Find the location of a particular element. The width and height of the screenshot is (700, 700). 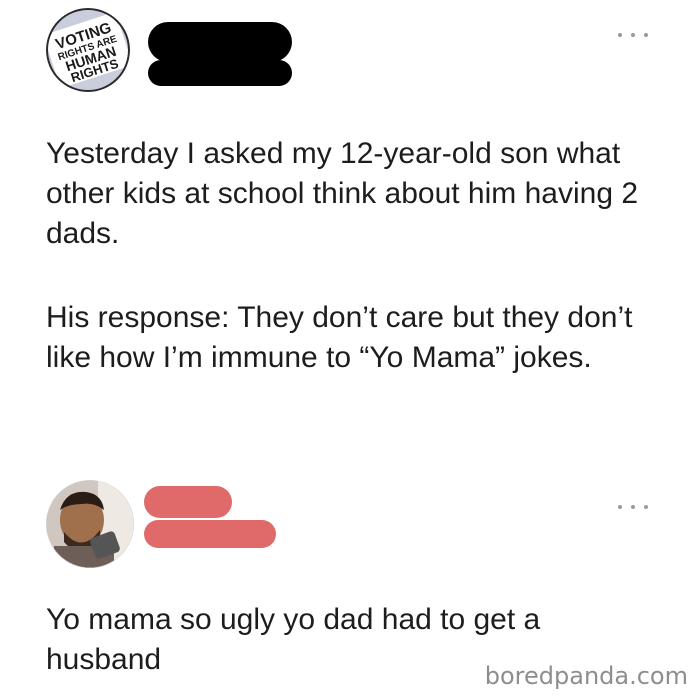

watermark: boredpanda.com is located at coordinates (586, 676).